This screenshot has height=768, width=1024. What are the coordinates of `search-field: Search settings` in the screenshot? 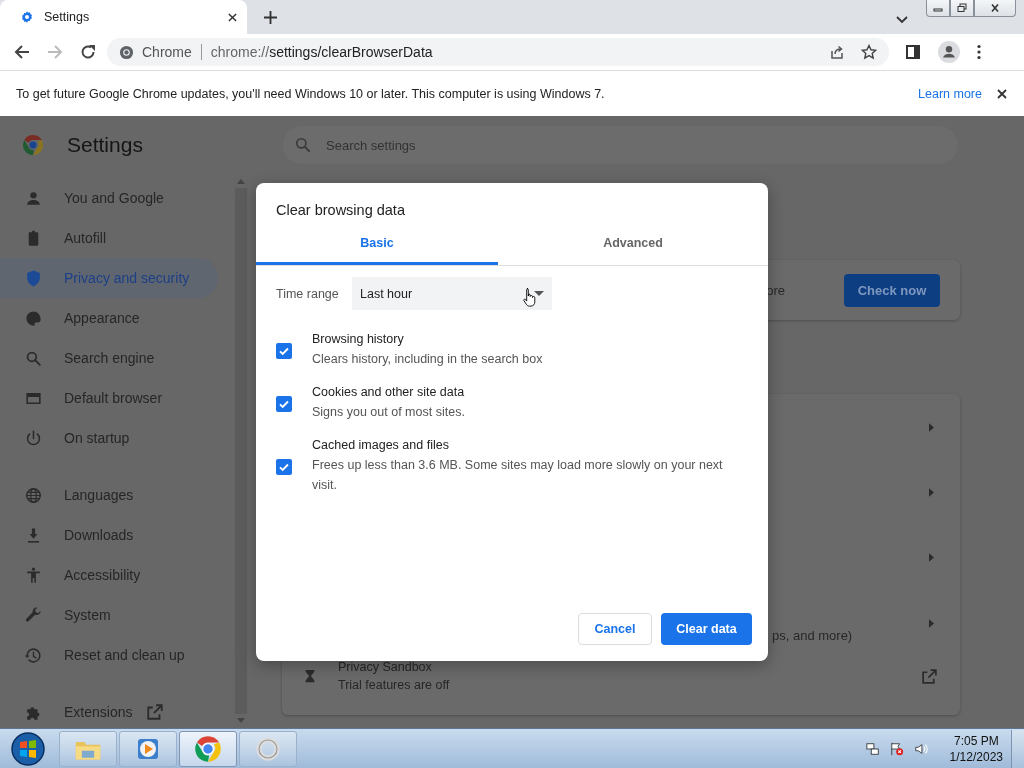 It's located at (620, 145).